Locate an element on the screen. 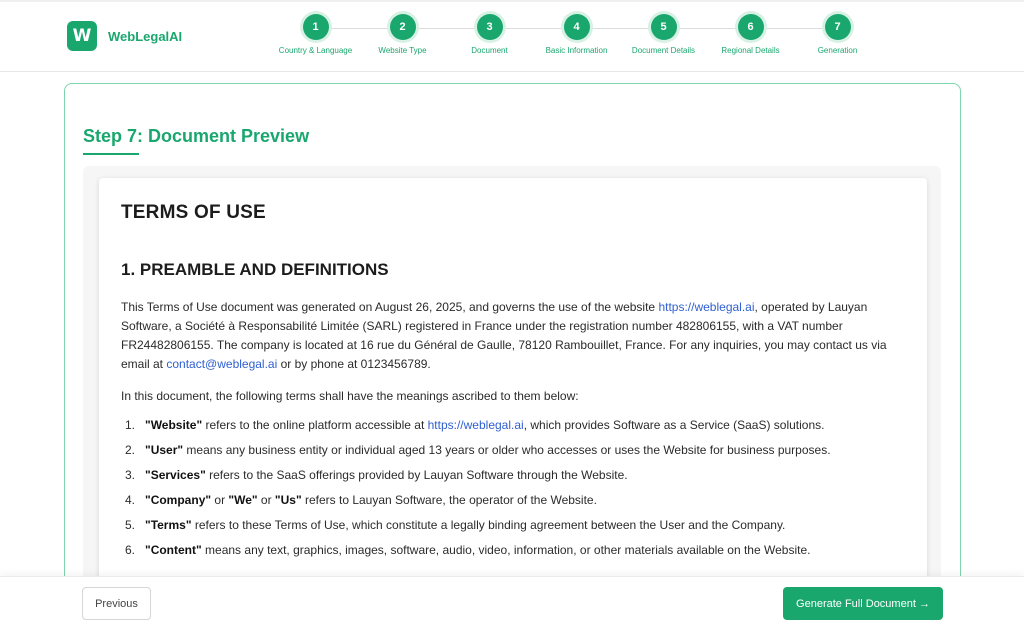  step-number: 6 is located at coordinates (750, 27).